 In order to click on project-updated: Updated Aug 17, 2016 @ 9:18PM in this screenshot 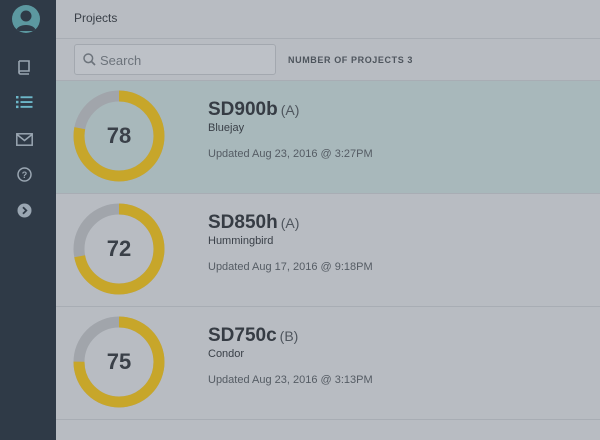, I will do `click(290, 267)`.